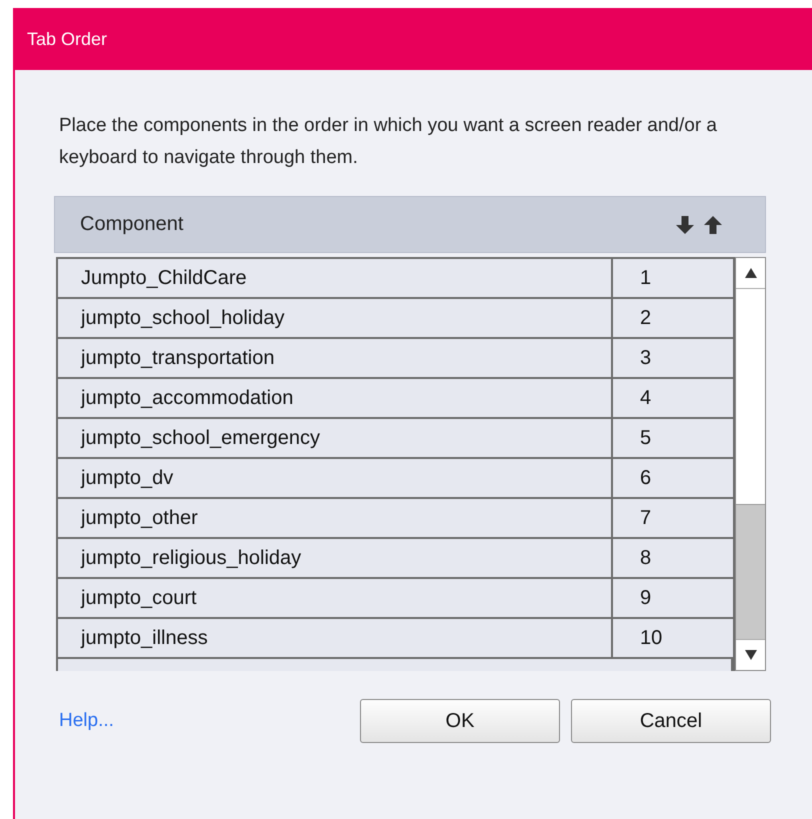  I want to click on order-number: 7, so click(645, 518).